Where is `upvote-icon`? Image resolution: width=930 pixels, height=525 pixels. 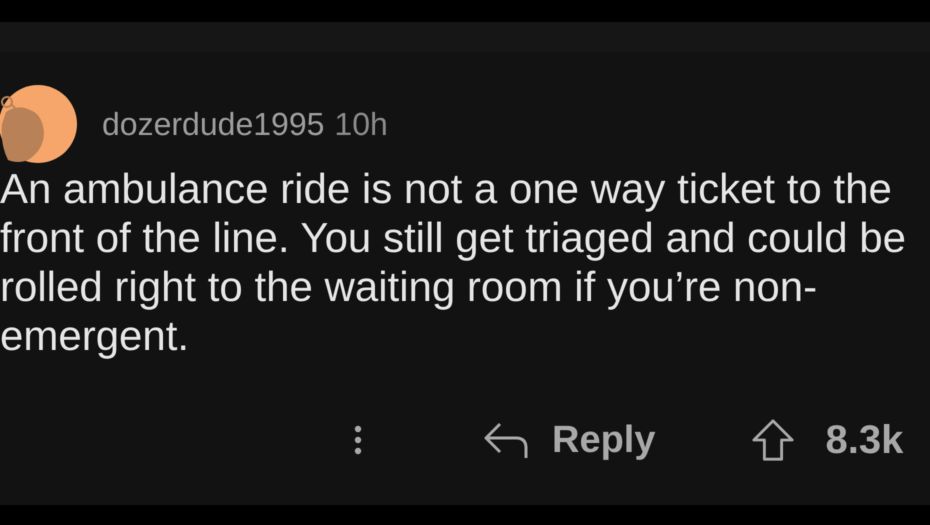
upvote-icon is located at coordinates (773, 440).